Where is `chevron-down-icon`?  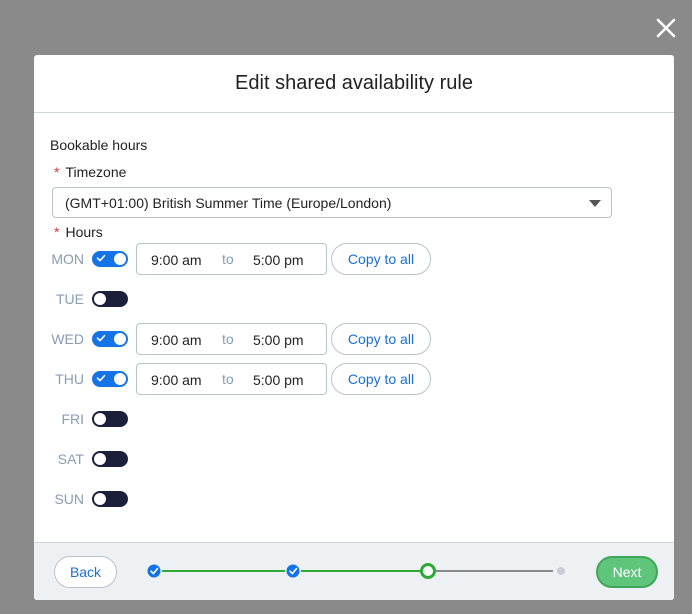 chevron-down-icon is located at coordinates (595, 203).